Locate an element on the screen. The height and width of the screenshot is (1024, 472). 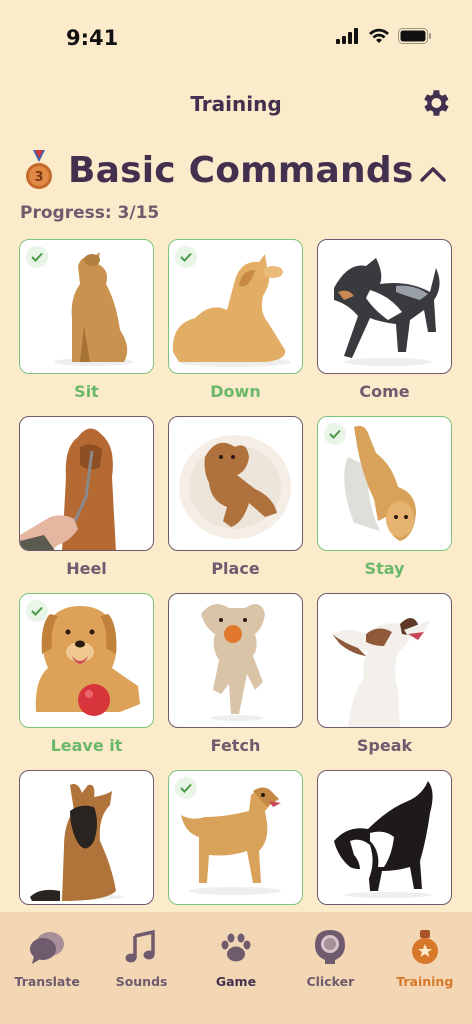
clicker-icon is located at coordinates (330, 947).